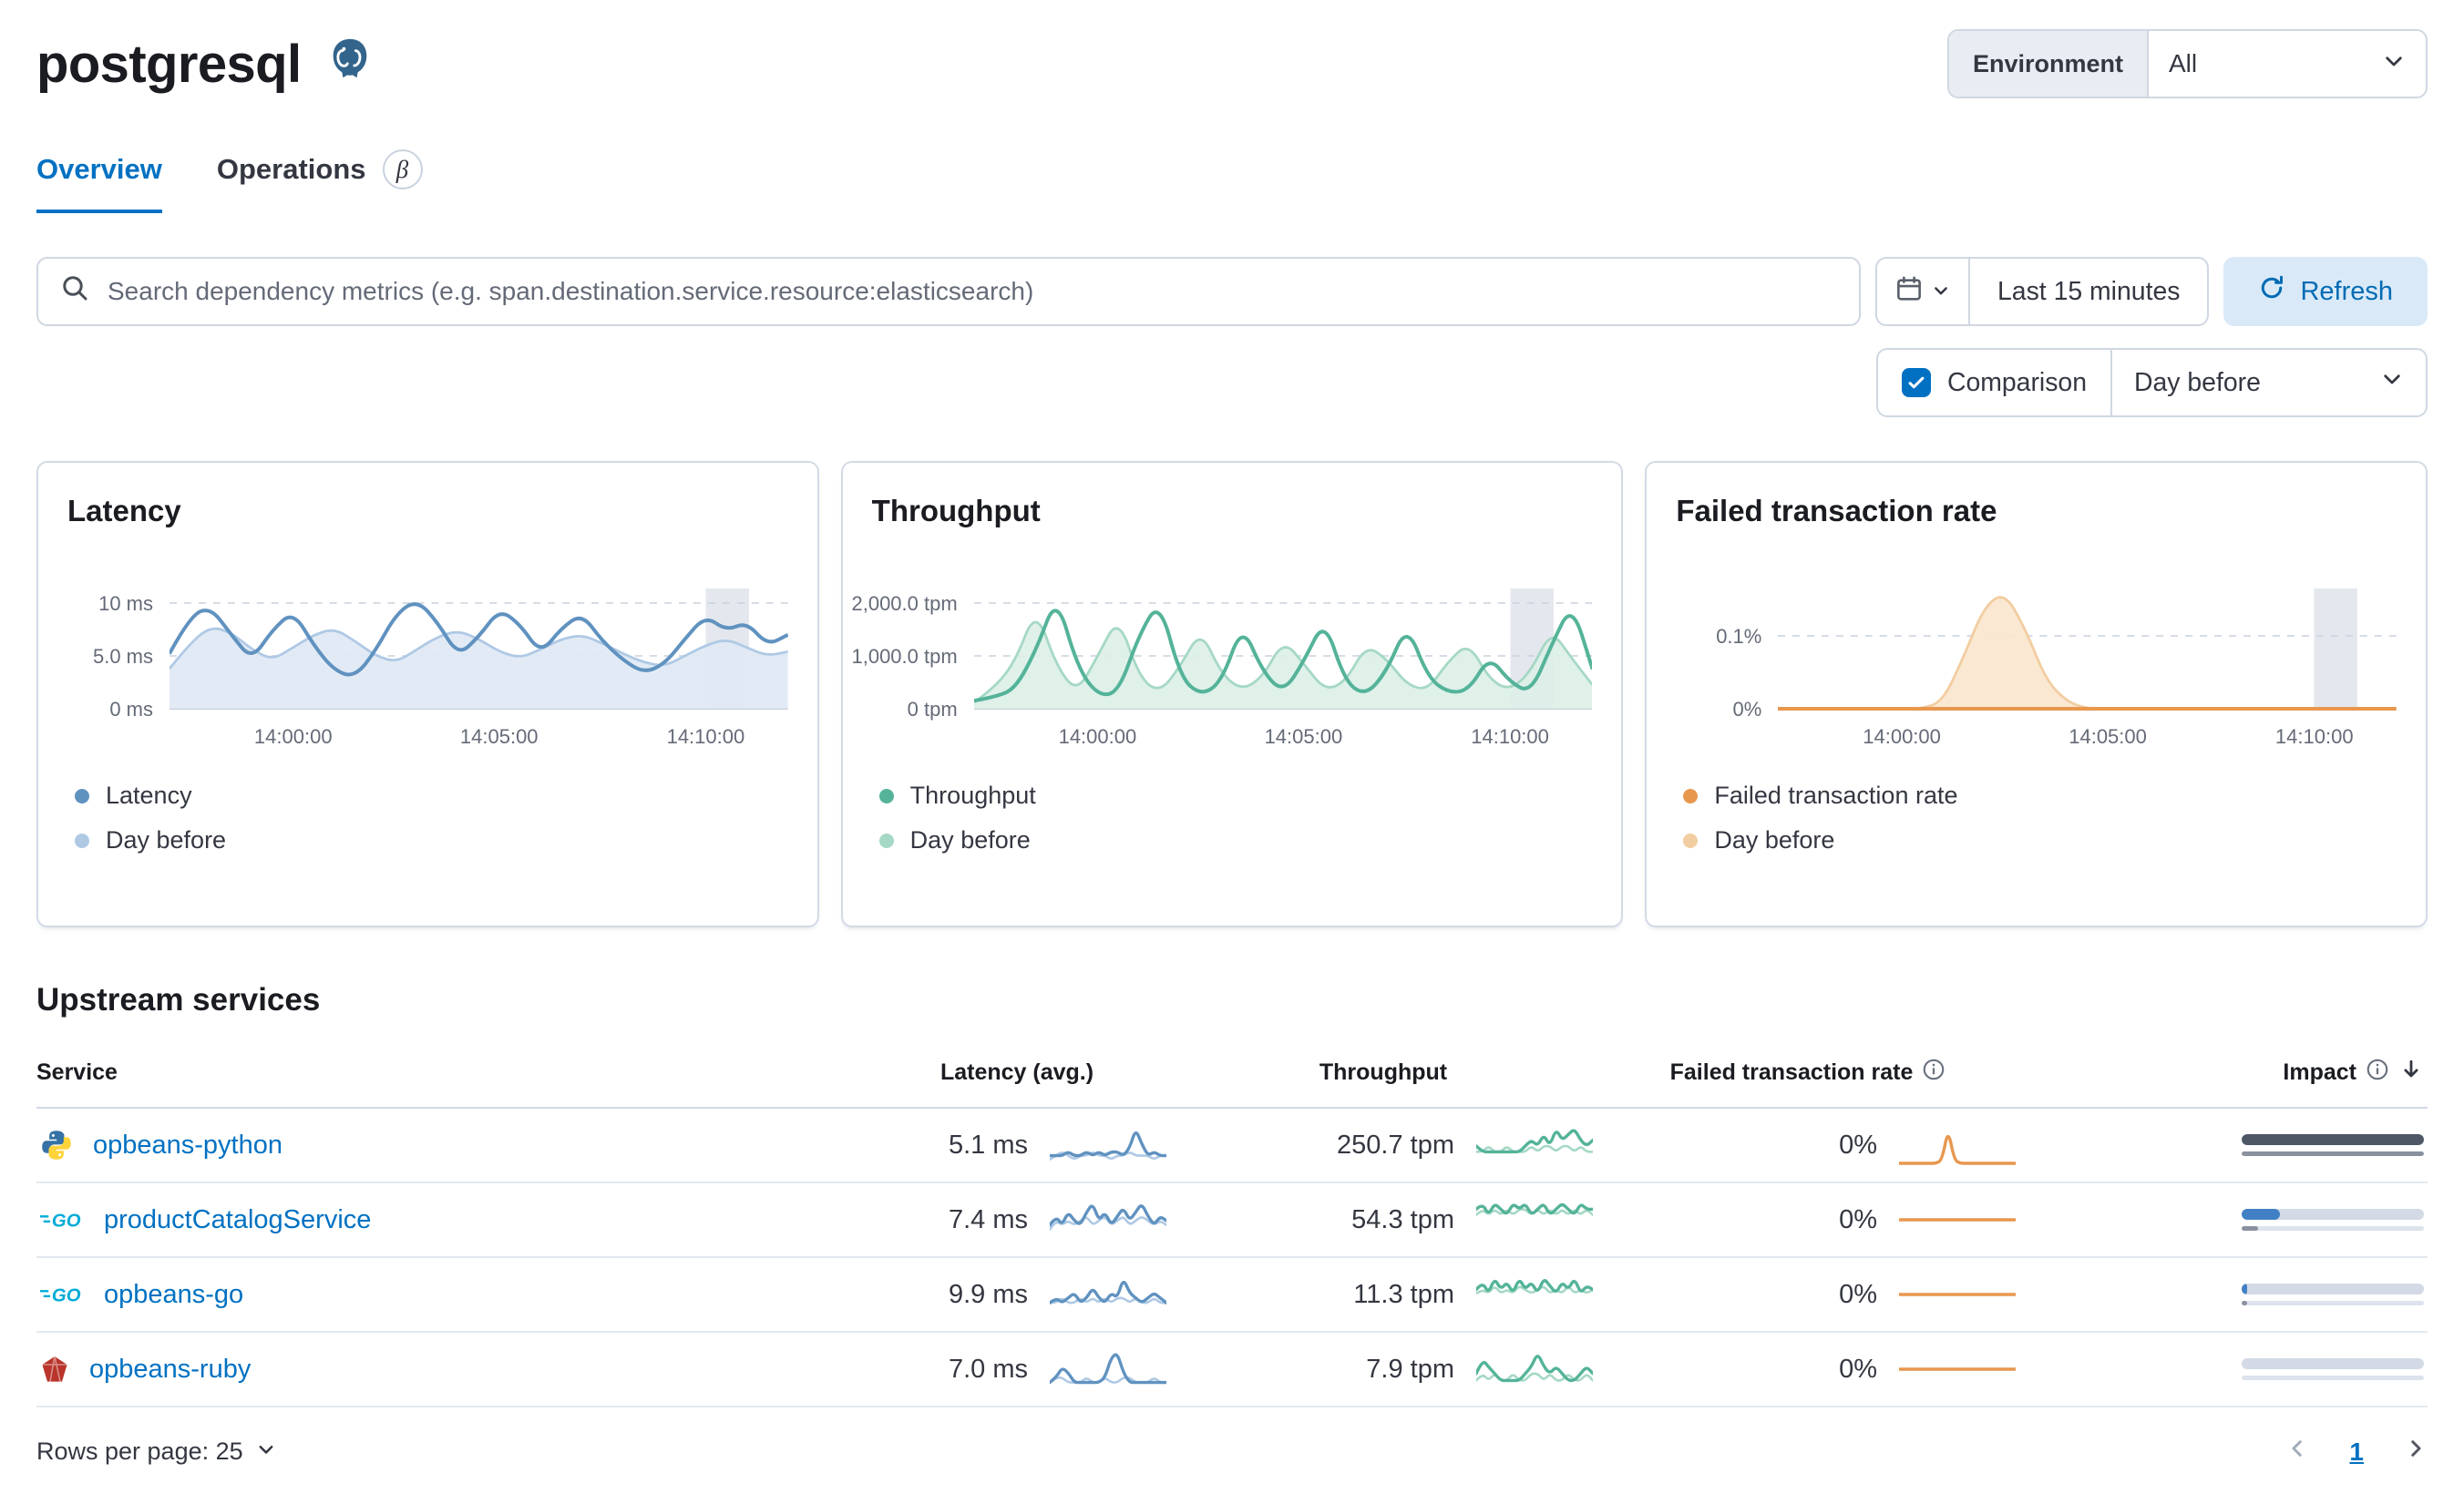 This screenshot has width=2464, height=1494. What do you see at coordinates (178, 1000) in the screenshot?
I see `upstream-services-heading: Upstream services` at bounding box center [178, 1000].